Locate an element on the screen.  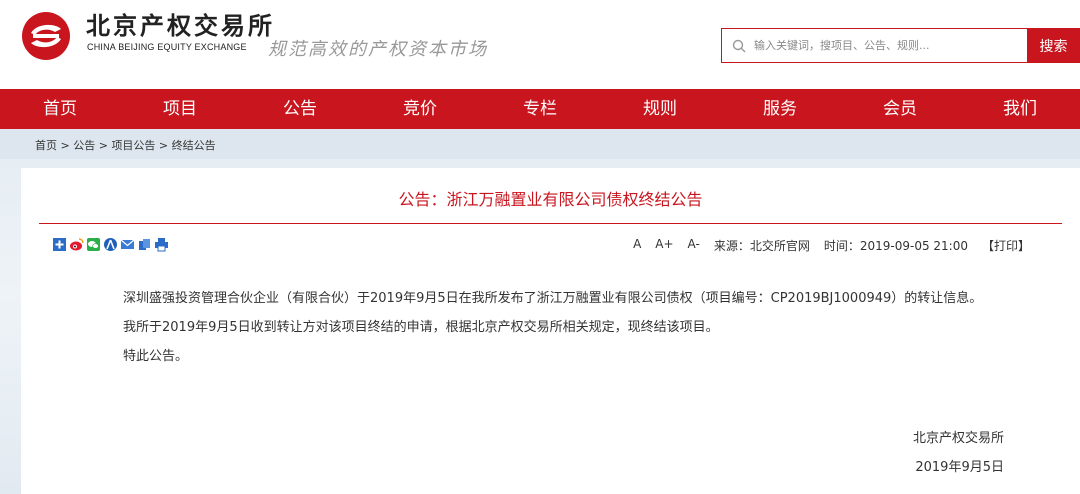
search-icon is located at coordinates (739, 46).